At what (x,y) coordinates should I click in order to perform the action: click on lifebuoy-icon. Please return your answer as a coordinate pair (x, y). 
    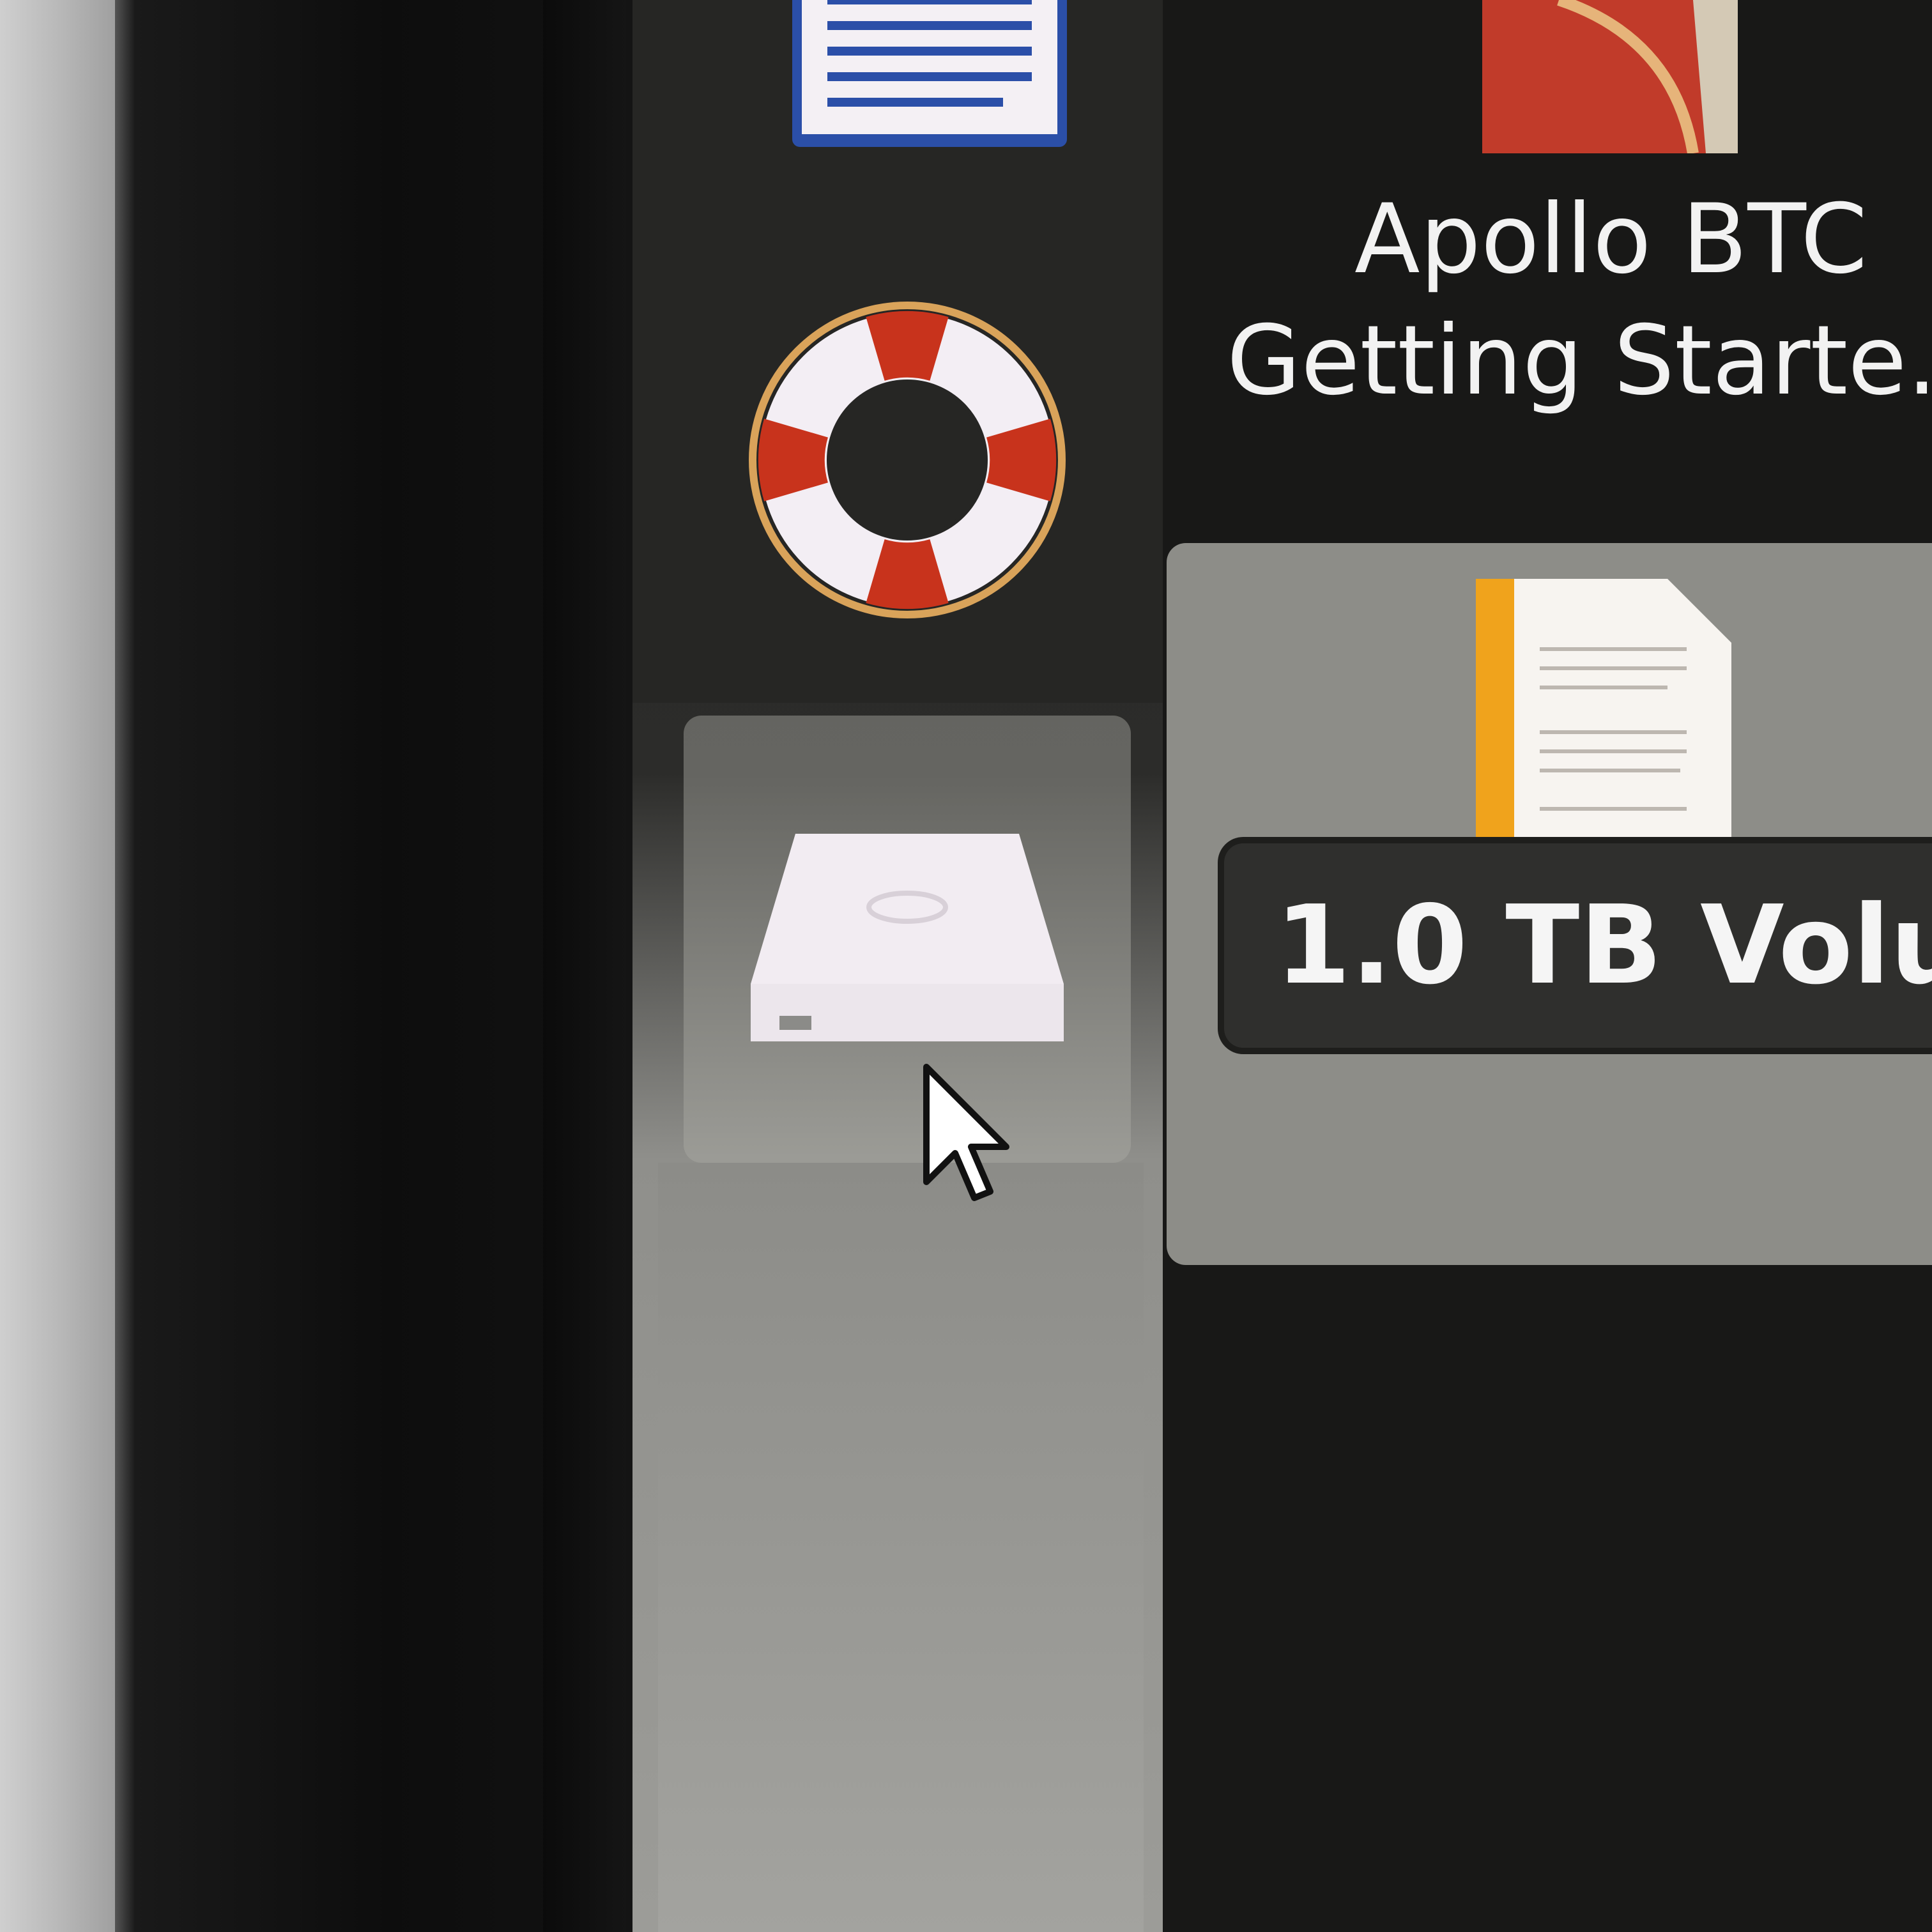
    Looking at the image, I should click on (907, 460).